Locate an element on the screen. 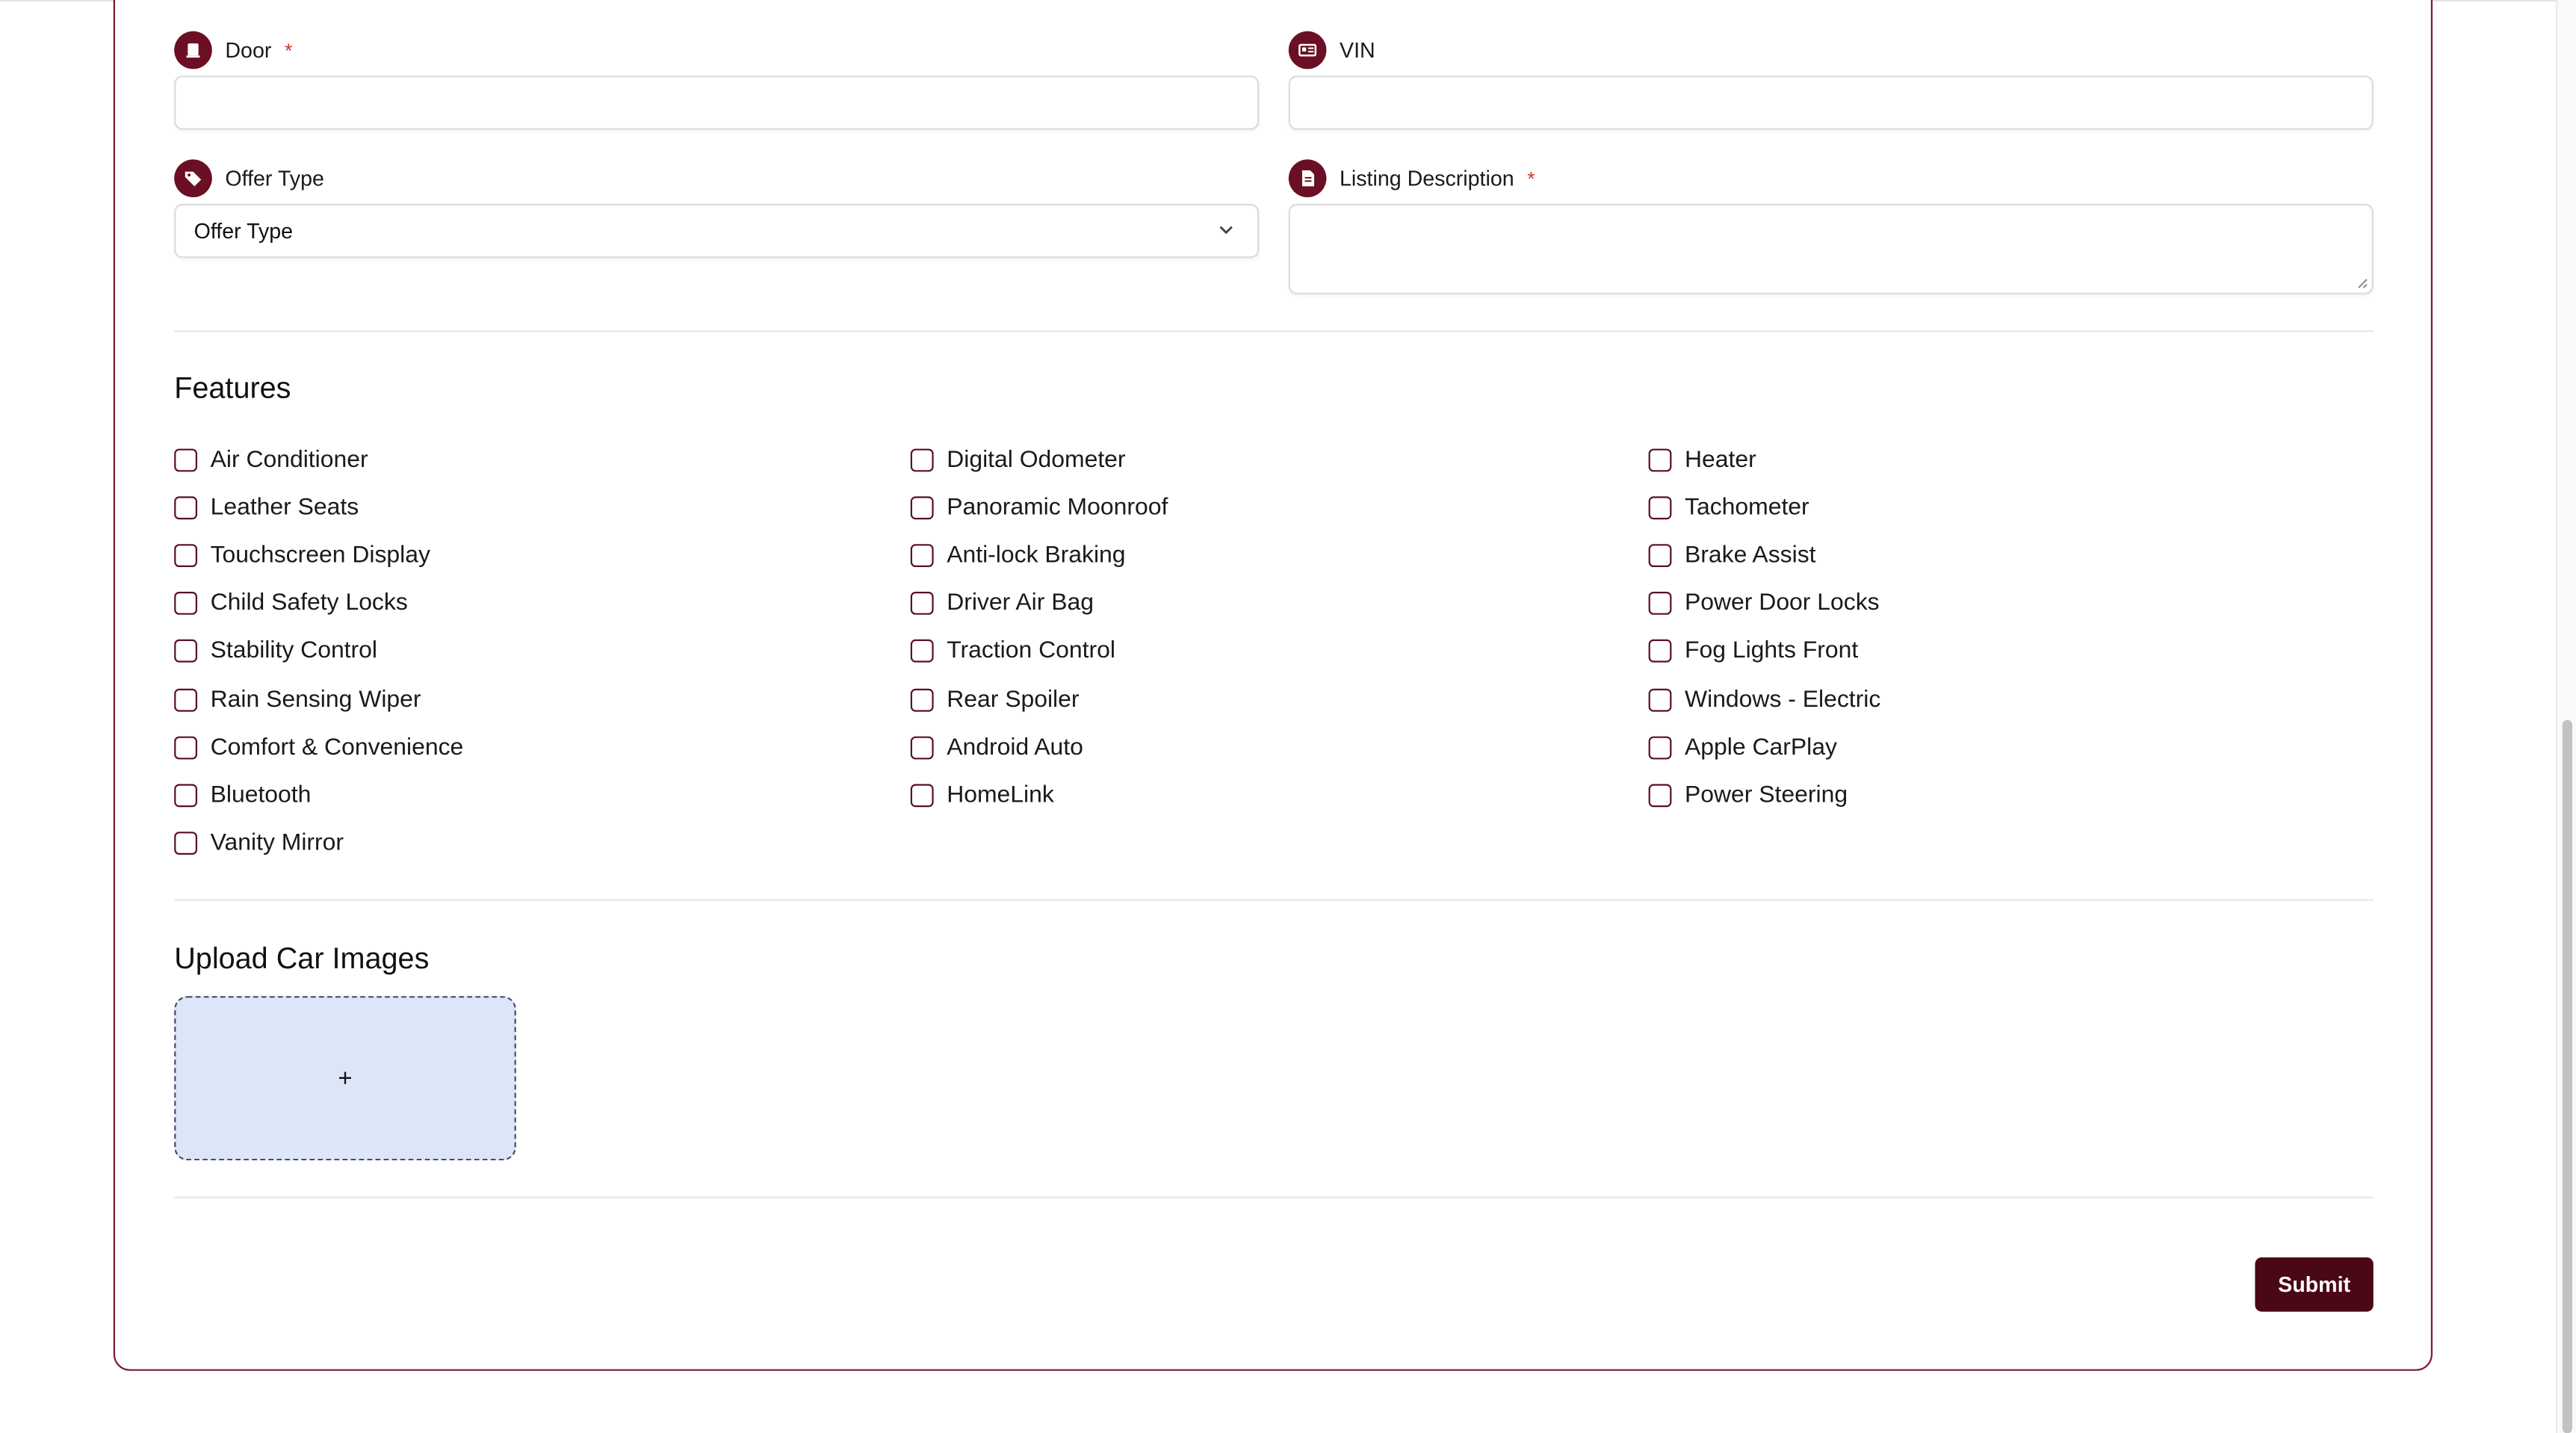 The image size is (2576, 1433). tag-icon is located at coordinates (193, 178).